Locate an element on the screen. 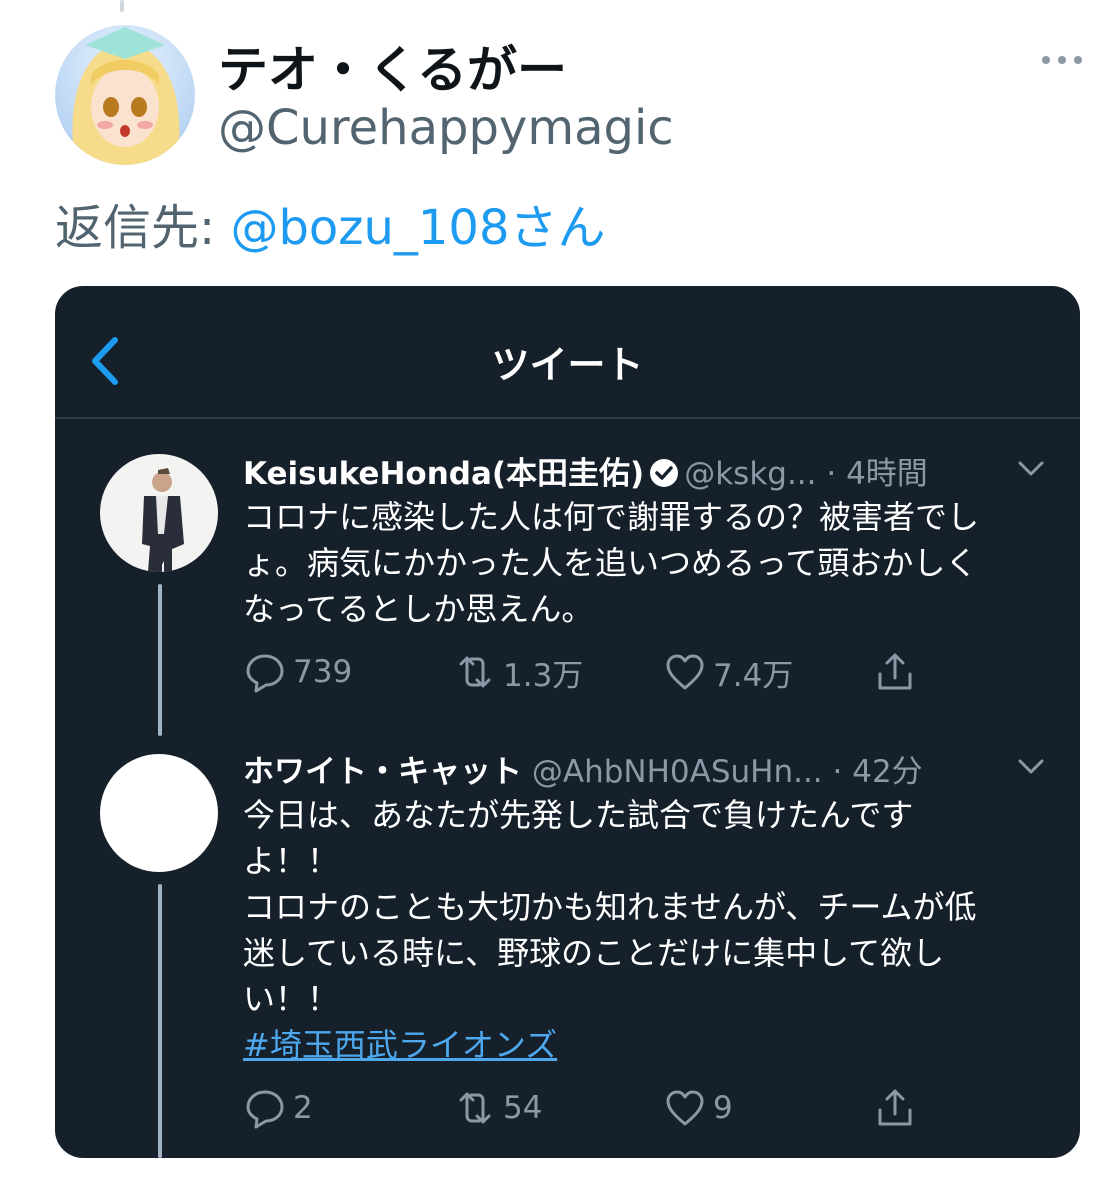  reply-button: 739 is located at coordinates (297, 672).